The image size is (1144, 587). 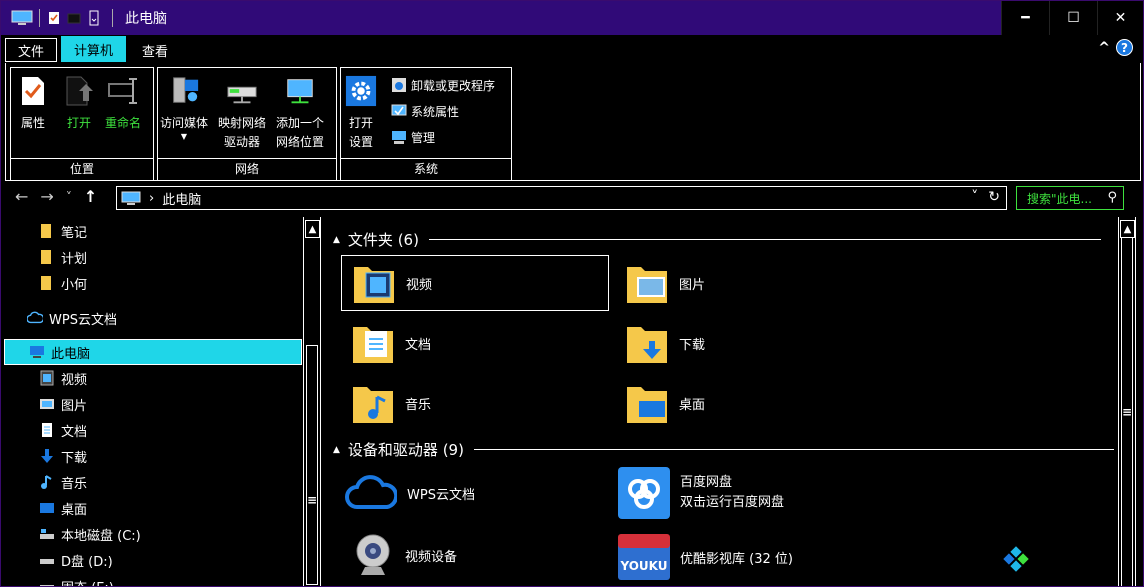 I want to click on nav-item-wps-cloud: WPS云文档, so click(x=177, y=318).